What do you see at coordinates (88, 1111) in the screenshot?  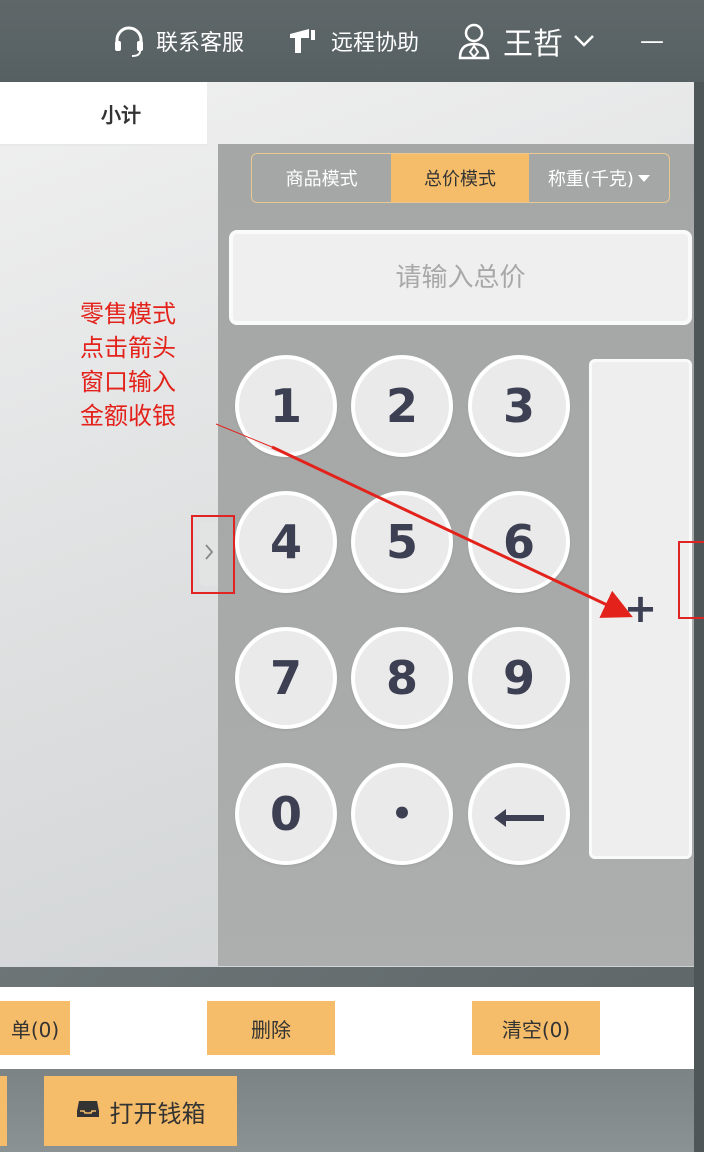 I see `cash-drawer-icon` at bounding box center [88, 1111].